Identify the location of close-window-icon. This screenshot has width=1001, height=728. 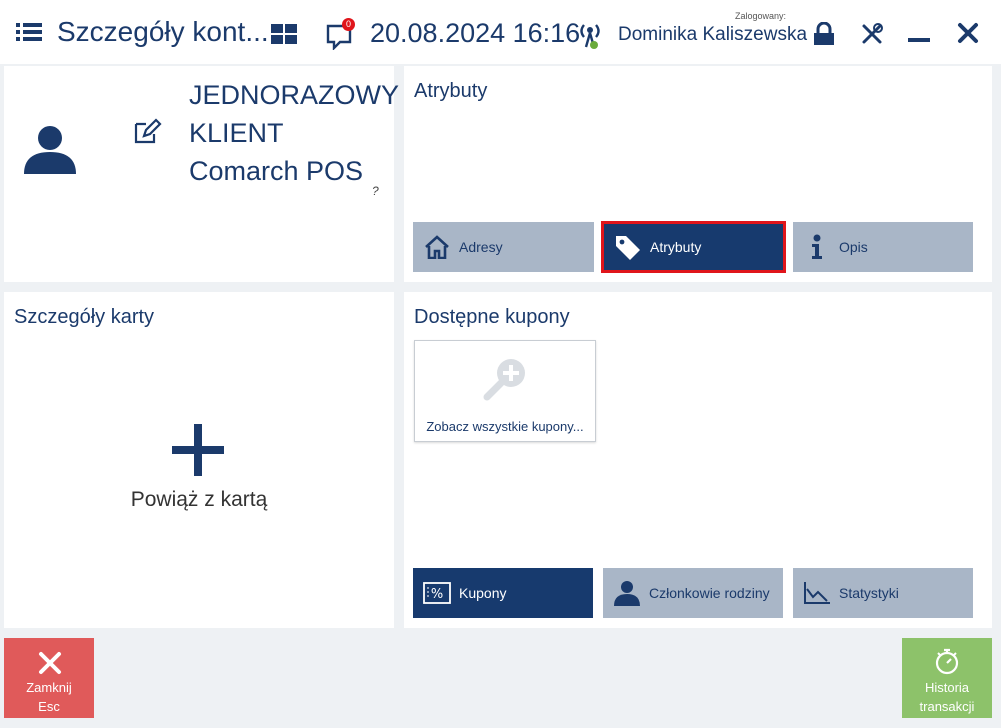
(968, 35).